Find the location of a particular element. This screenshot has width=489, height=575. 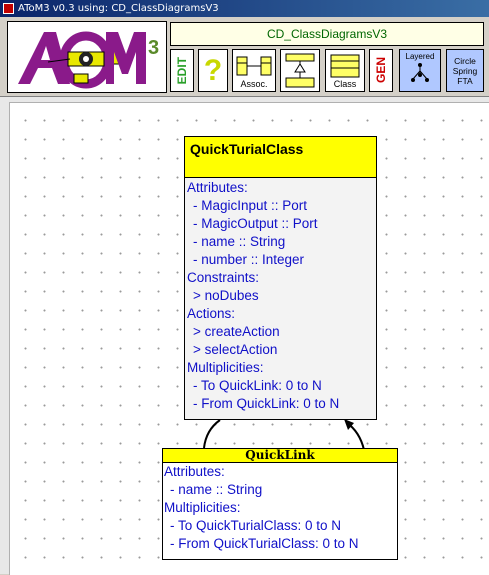

attribute-item: - number :: Integer is located at coordinates (249, 259).